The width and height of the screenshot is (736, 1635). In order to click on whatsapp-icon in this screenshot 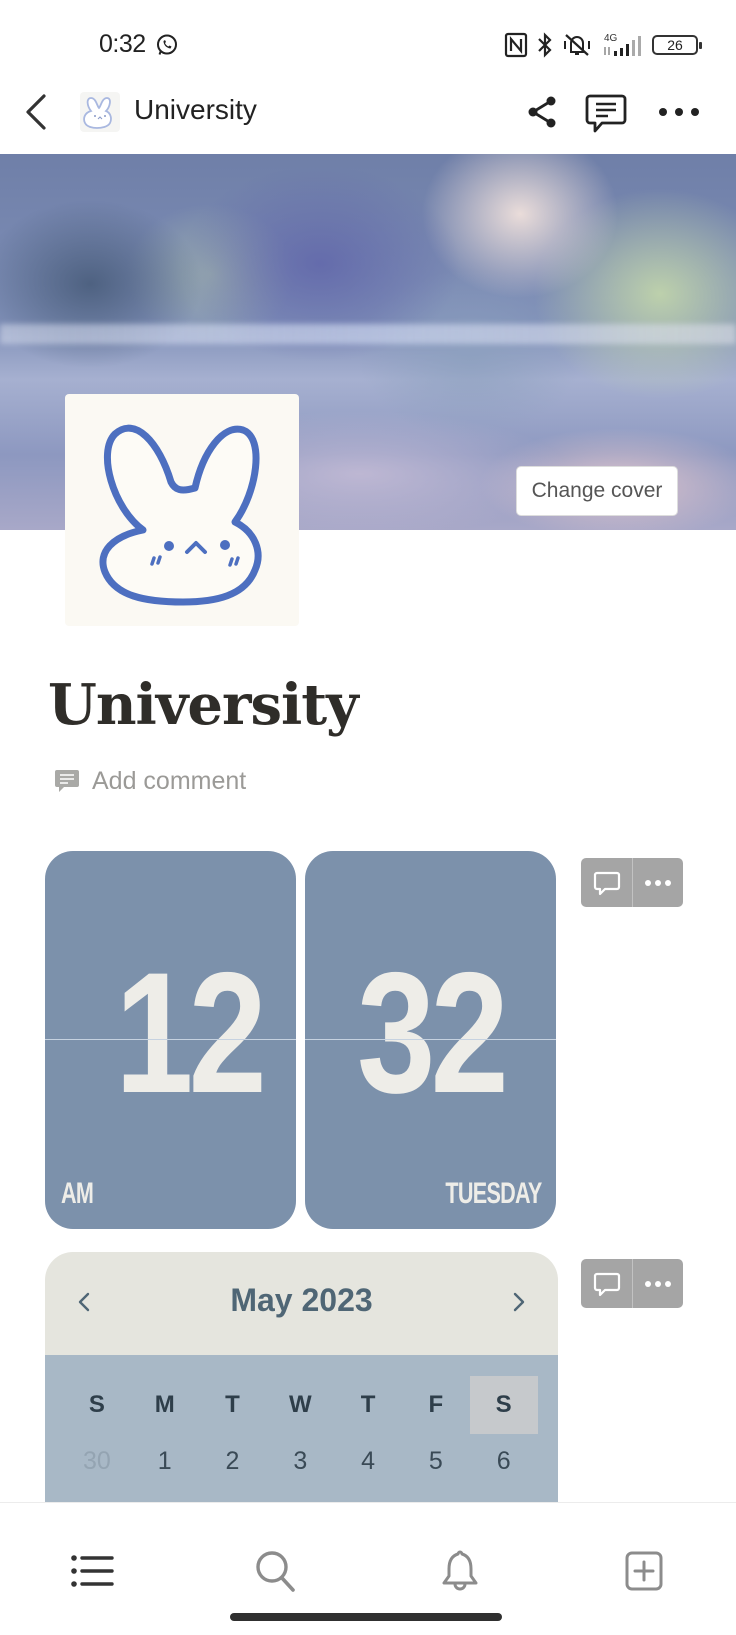, I will do `click(167, 45)`.